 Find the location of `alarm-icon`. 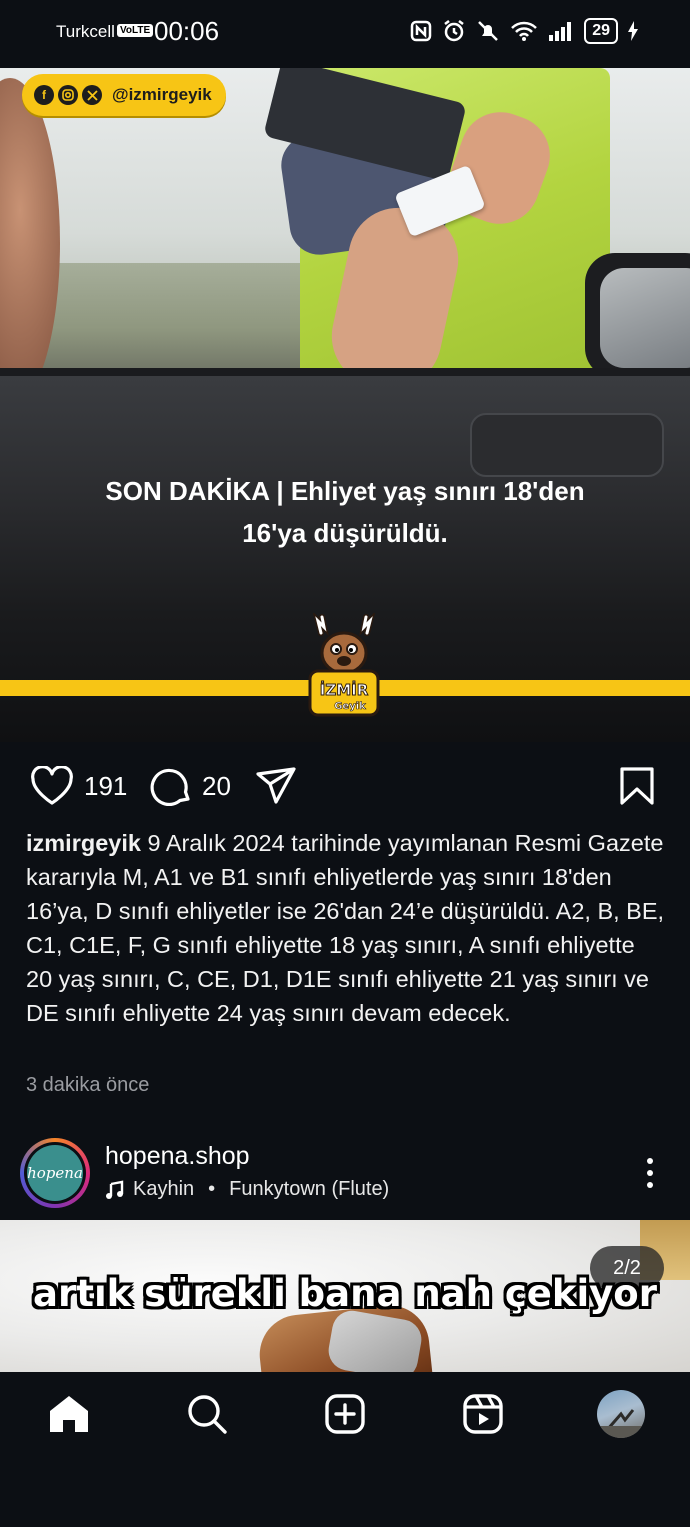

alarm-icon is located at coordinates (454, 31).